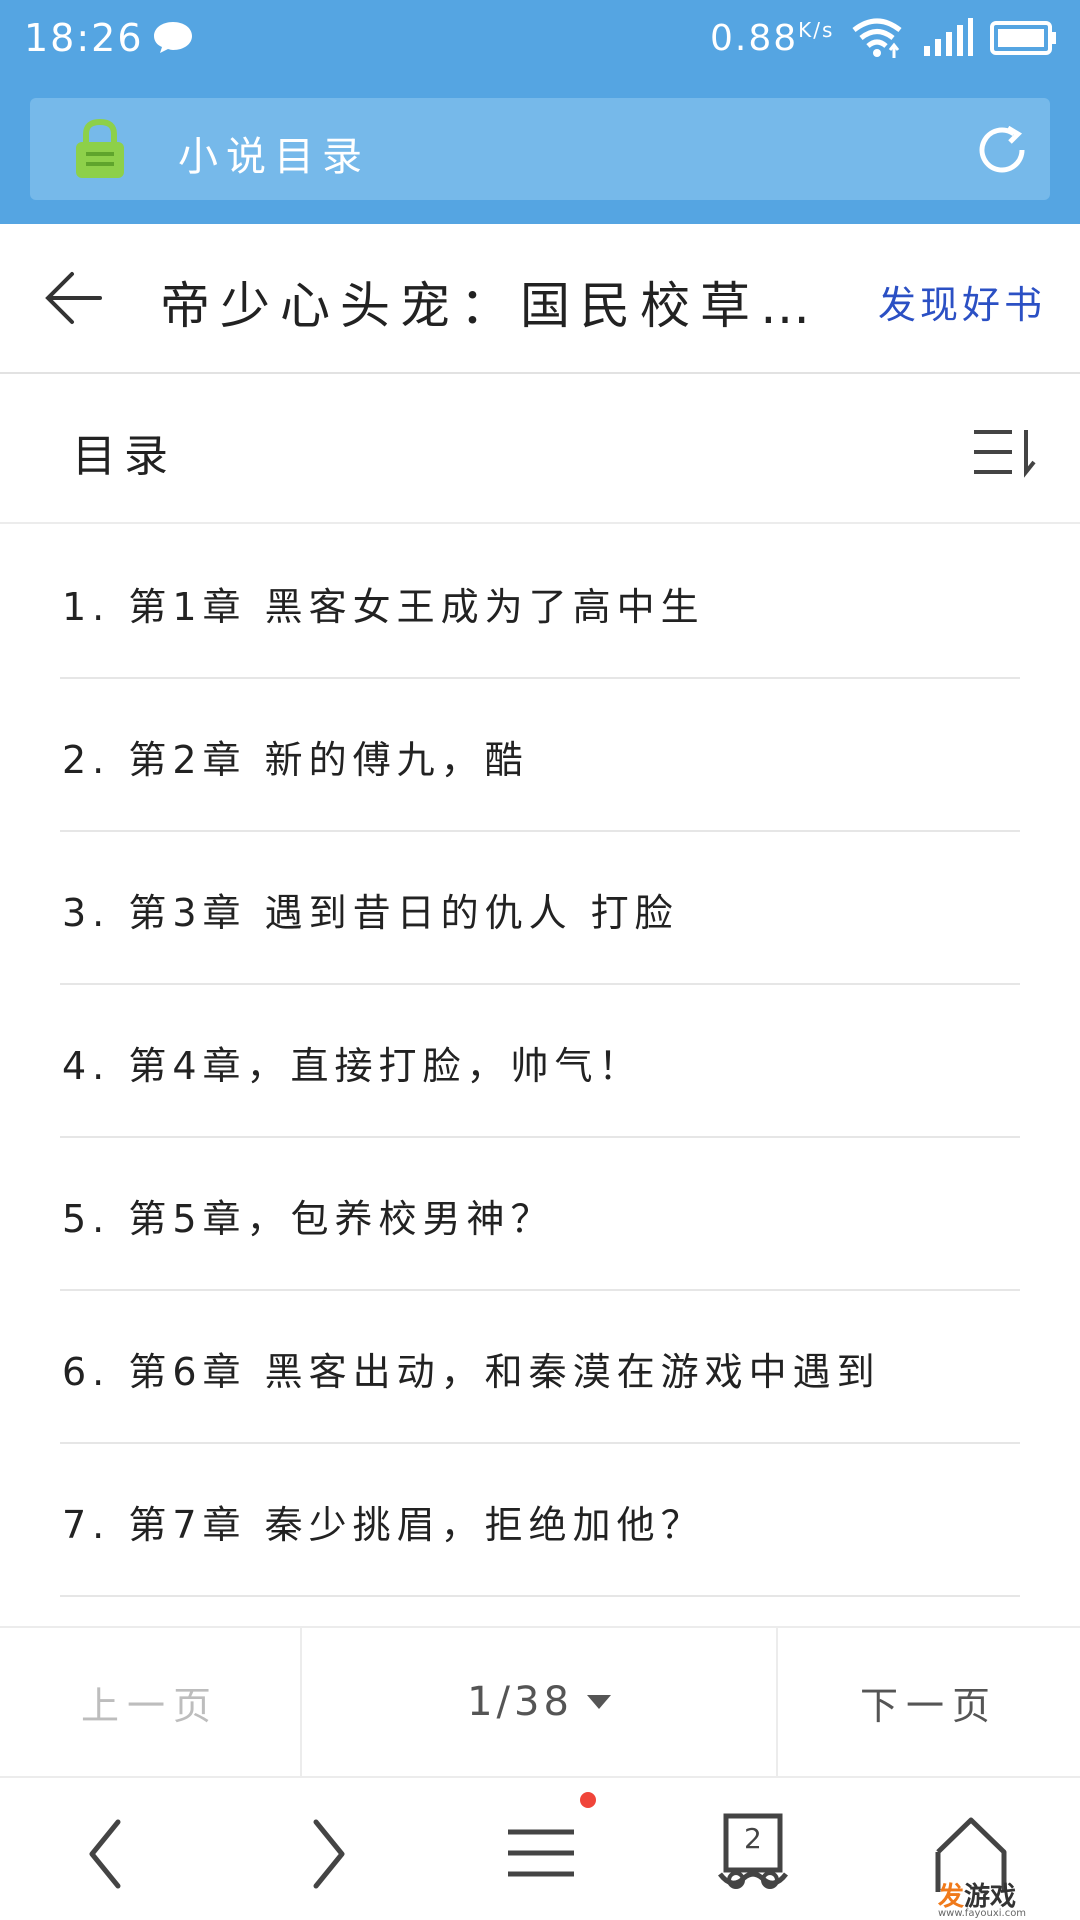 This screenshot has width=1080, height=1920. Describe the element at coordinates (877, 38) in the screenshot. I see `wifi-icon` at that location.